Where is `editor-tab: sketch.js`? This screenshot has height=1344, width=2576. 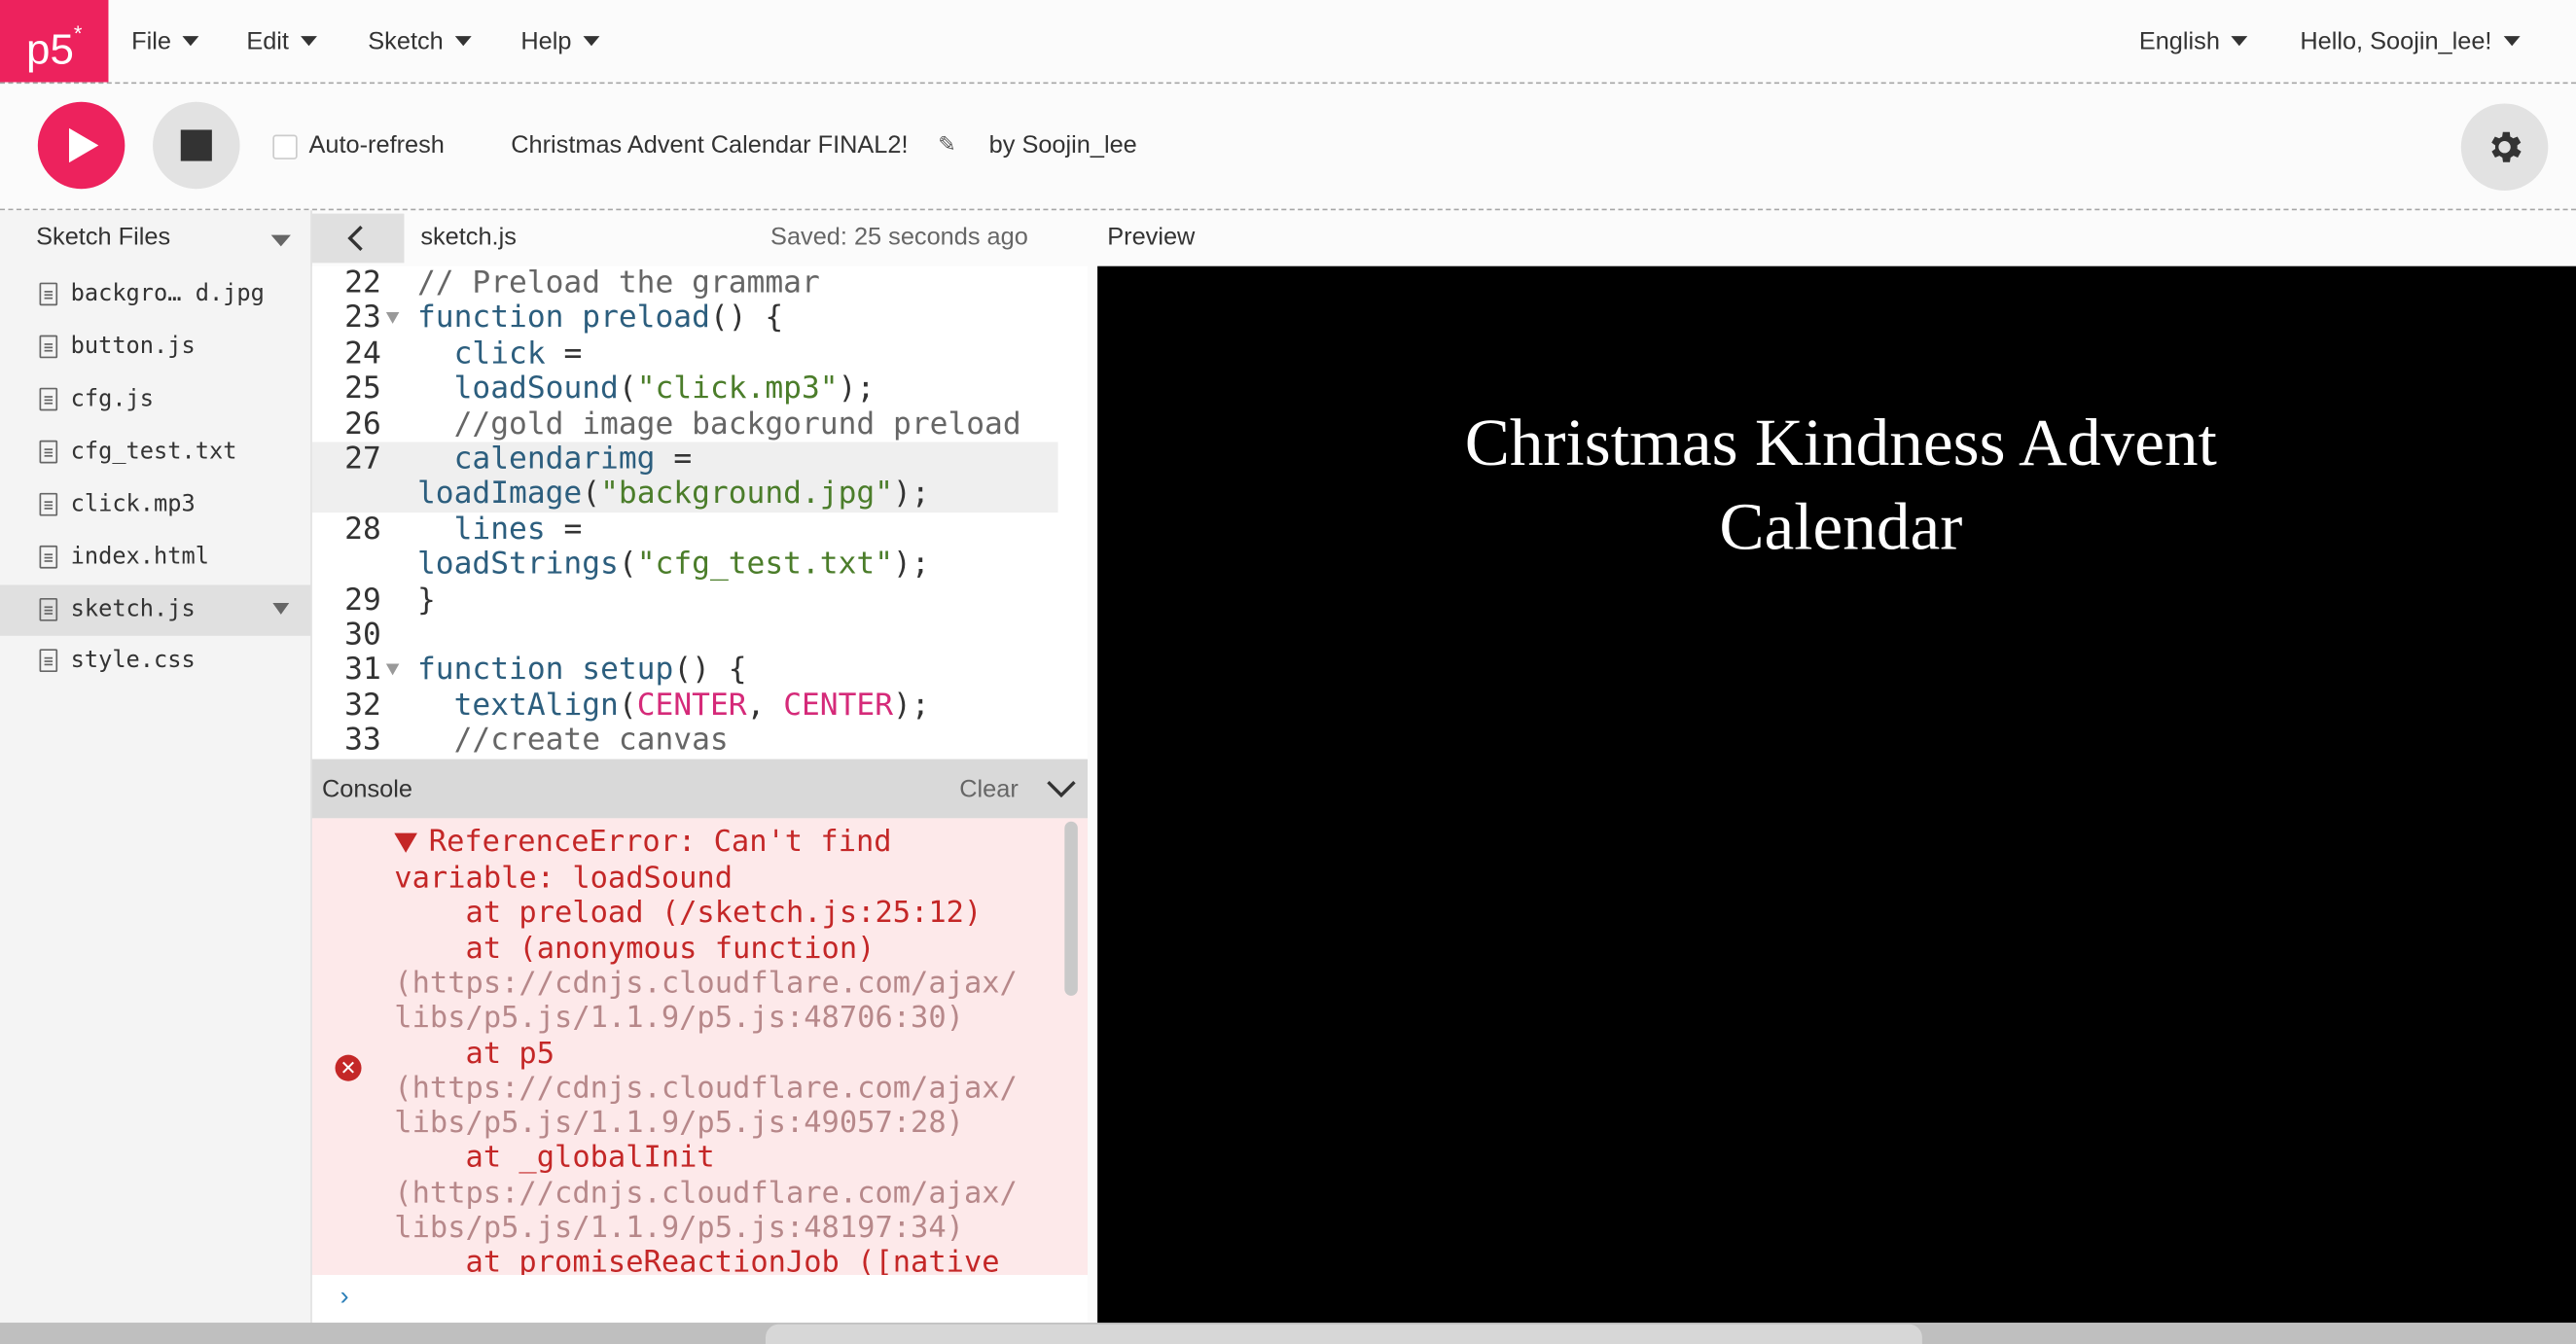
editor-tab: sketch.js is located at coordinates (468, 238).